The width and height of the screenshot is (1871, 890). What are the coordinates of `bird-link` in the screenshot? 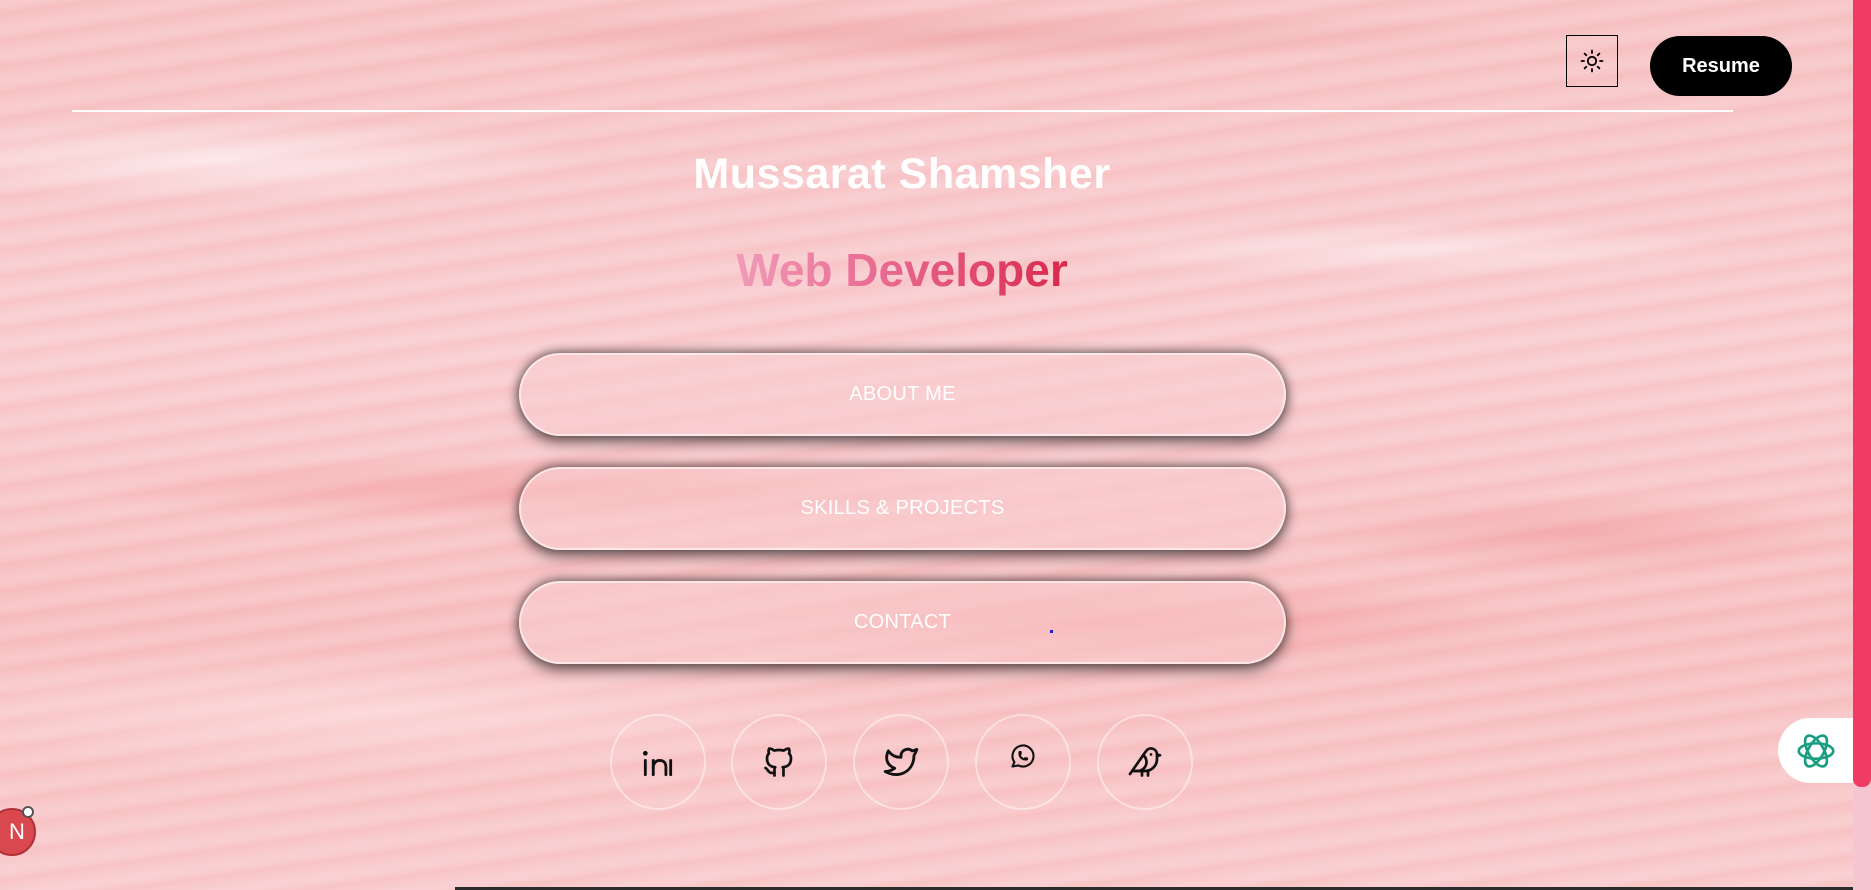 It's located at (1145, 762).